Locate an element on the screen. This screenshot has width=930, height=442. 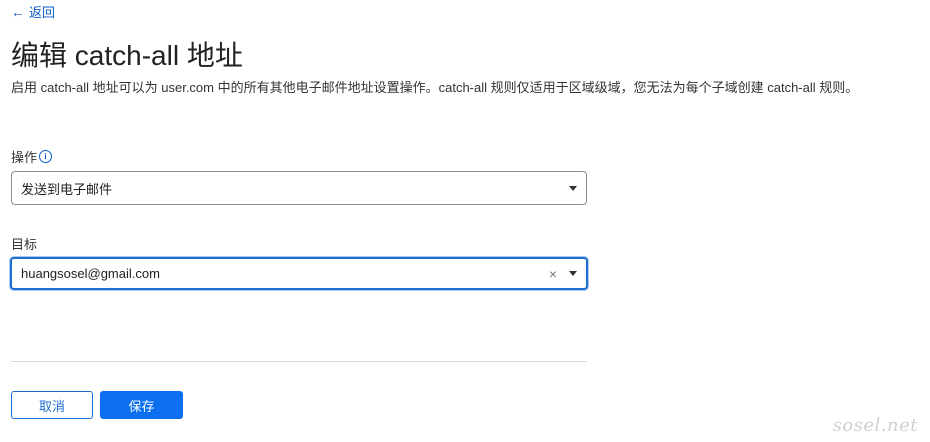
target-field-label: 目标 is located at coordinates (24, 243).